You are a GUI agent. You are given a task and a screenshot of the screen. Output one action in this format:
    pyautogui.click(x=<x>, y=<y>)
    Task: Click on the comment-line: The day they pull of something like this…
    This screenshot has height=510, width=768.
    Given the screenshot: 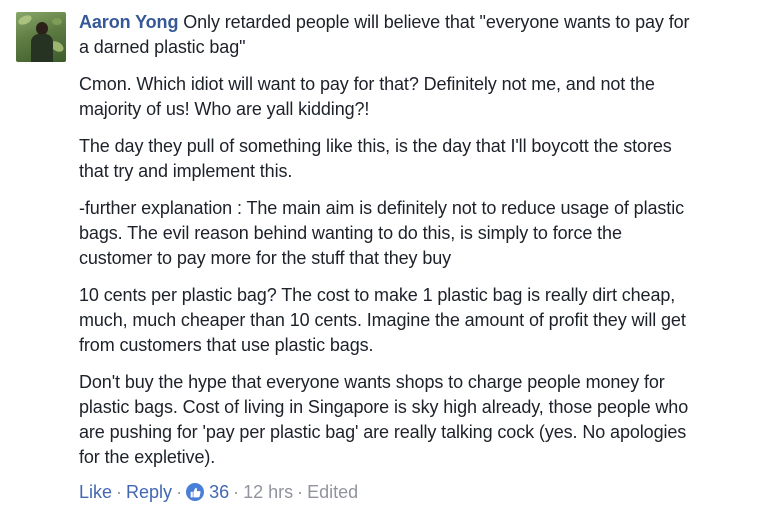 What is the action you would take?
    pyautogui.click(x=375, y=146)
    